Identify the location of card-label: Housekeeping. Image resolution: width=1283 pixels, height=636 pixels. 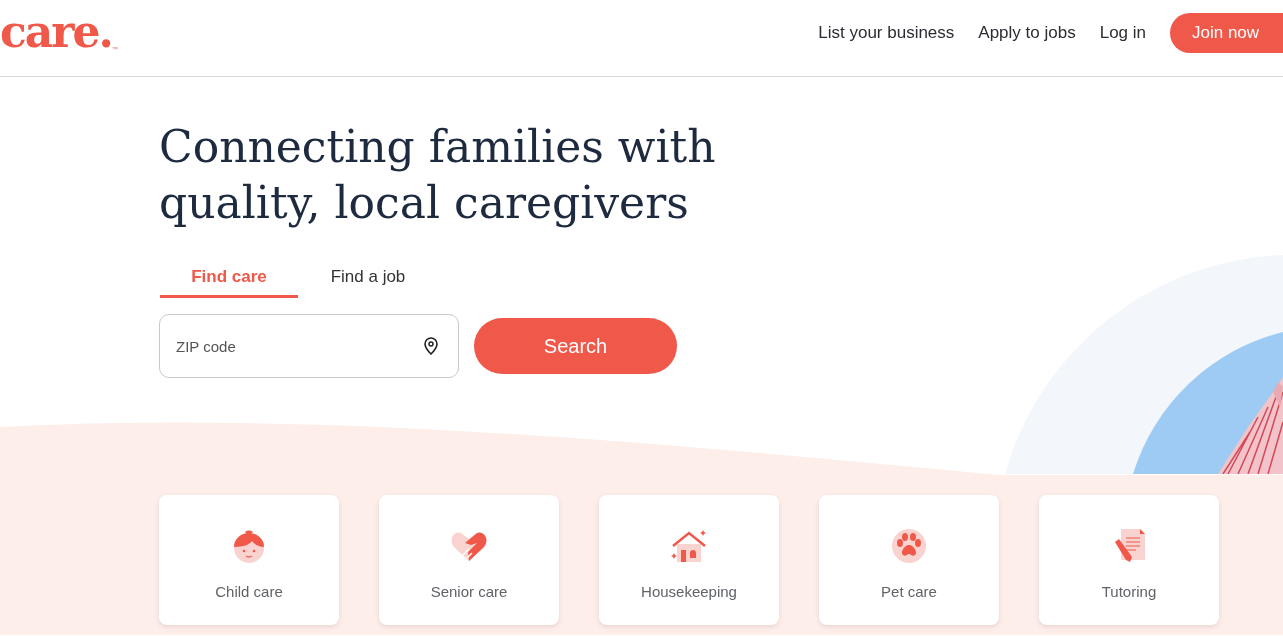
(689, 591).